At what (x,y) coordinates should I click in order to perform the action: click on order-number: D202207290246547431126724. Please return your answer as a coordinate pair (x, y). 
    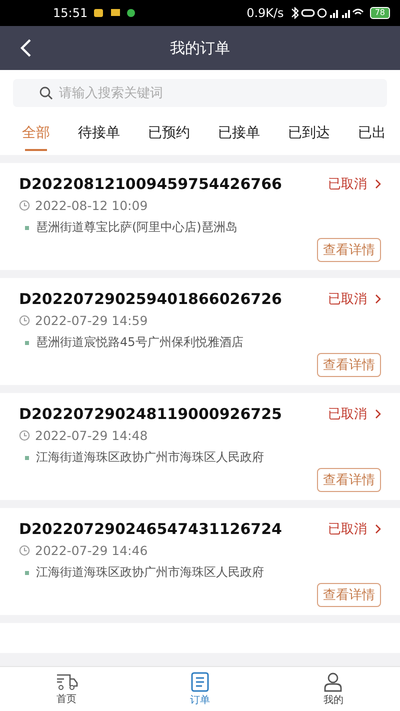
    Looking at the image, I should click on (151, 529).